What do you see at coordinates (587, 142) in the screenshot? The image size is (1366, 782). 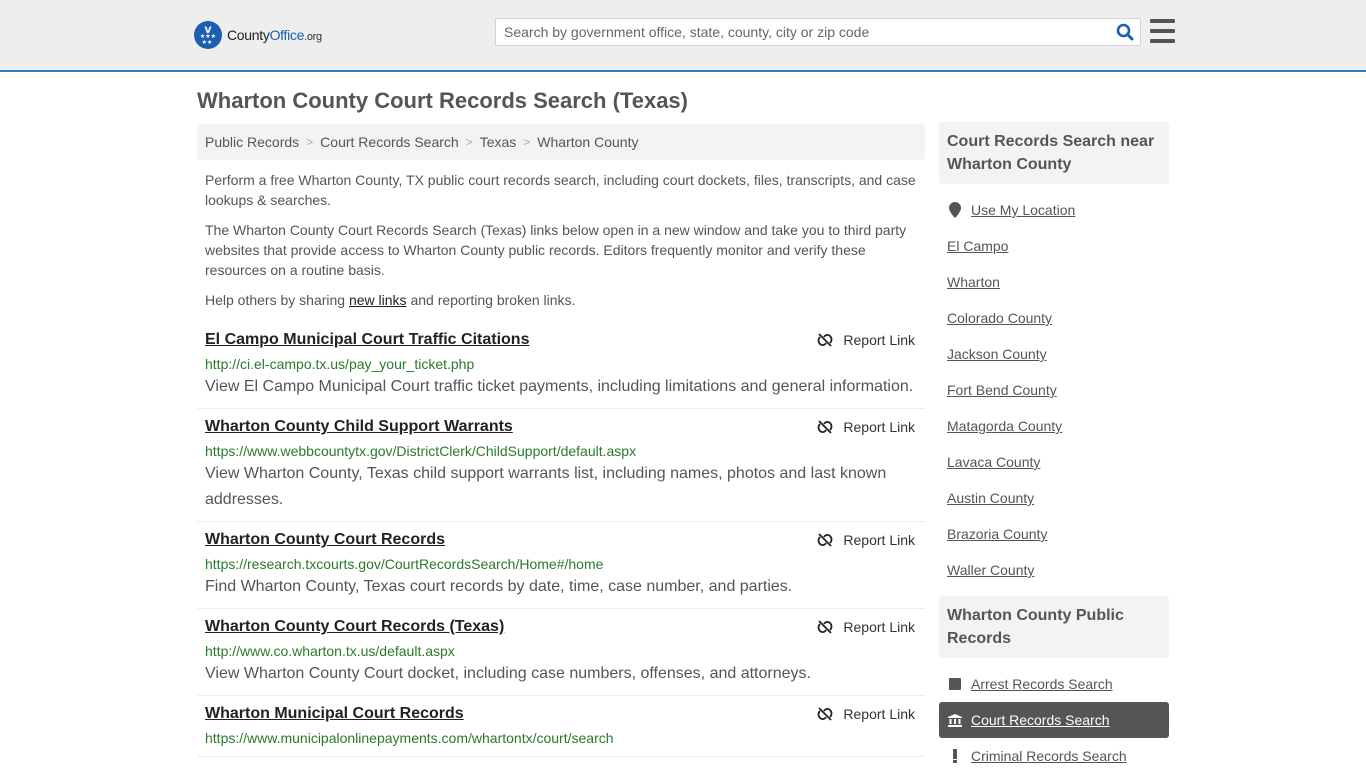 I see `breadcrumb-wharton-county: Wharton County` at bounding box center [587, 142].